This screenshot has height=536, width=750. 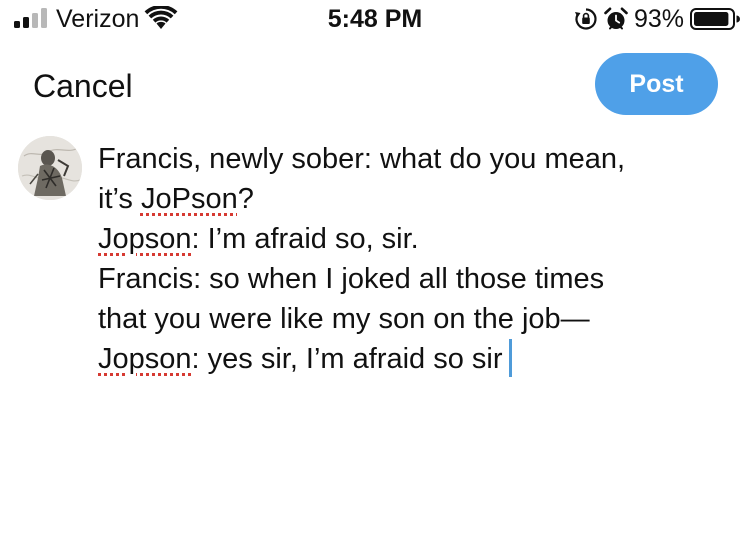 What do you see at coordinates (362, 159) in the screenshot?
I see `line-text: Francis, newly sober: what do you mean,` at bounding box center [362, 159].